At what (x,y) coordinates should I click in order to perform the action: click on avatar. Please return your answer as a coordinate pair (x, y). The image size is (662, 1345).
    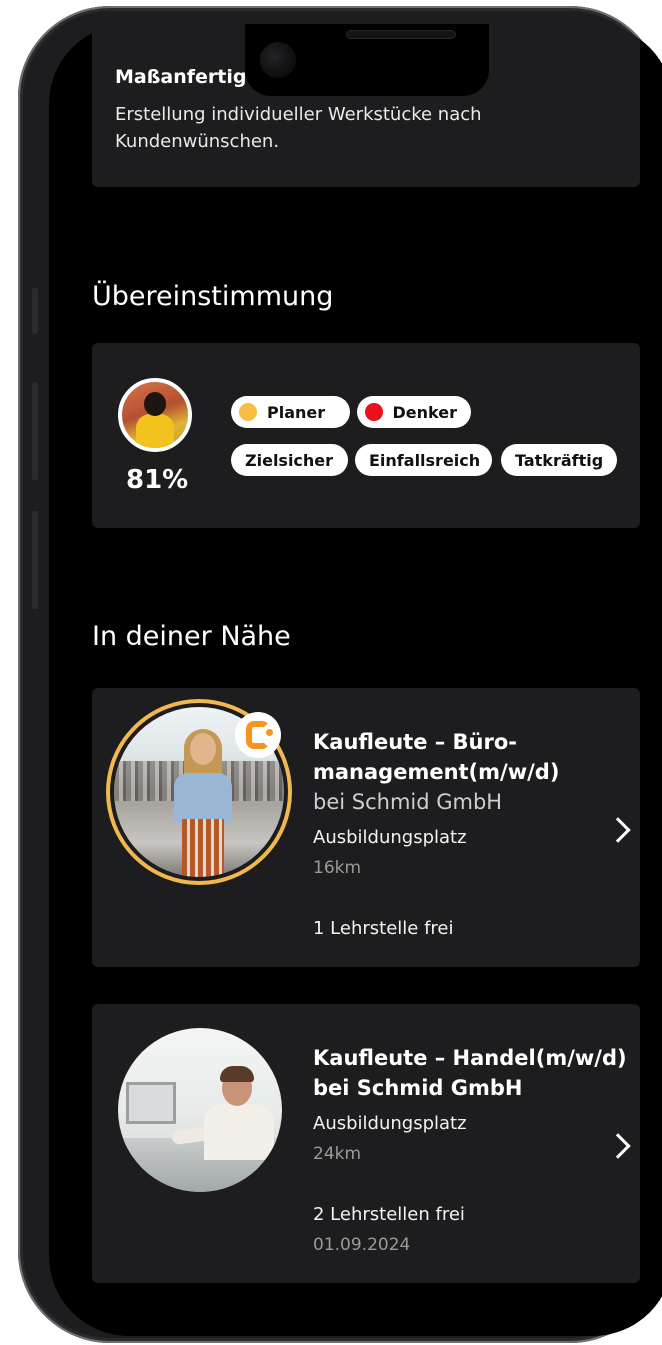
    Looking at the image, I should click on (155, 415).